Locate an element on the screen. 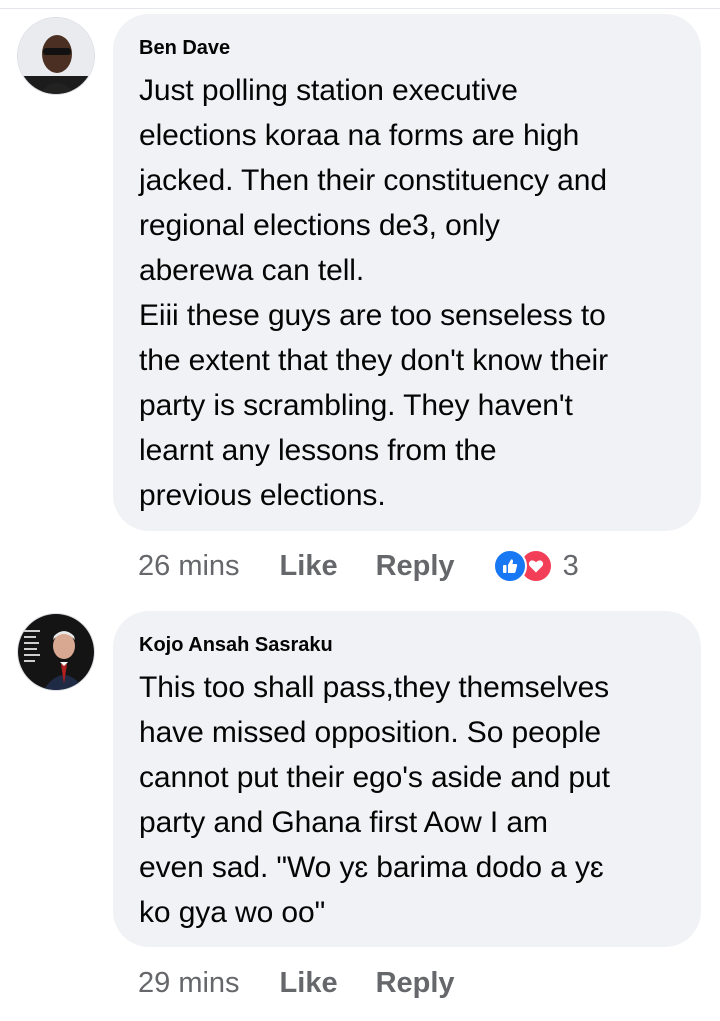 This screenshot has width=720, height=1021. comment-actions: 26 mins Like Reply 3 is located at coordinates (358, 566).